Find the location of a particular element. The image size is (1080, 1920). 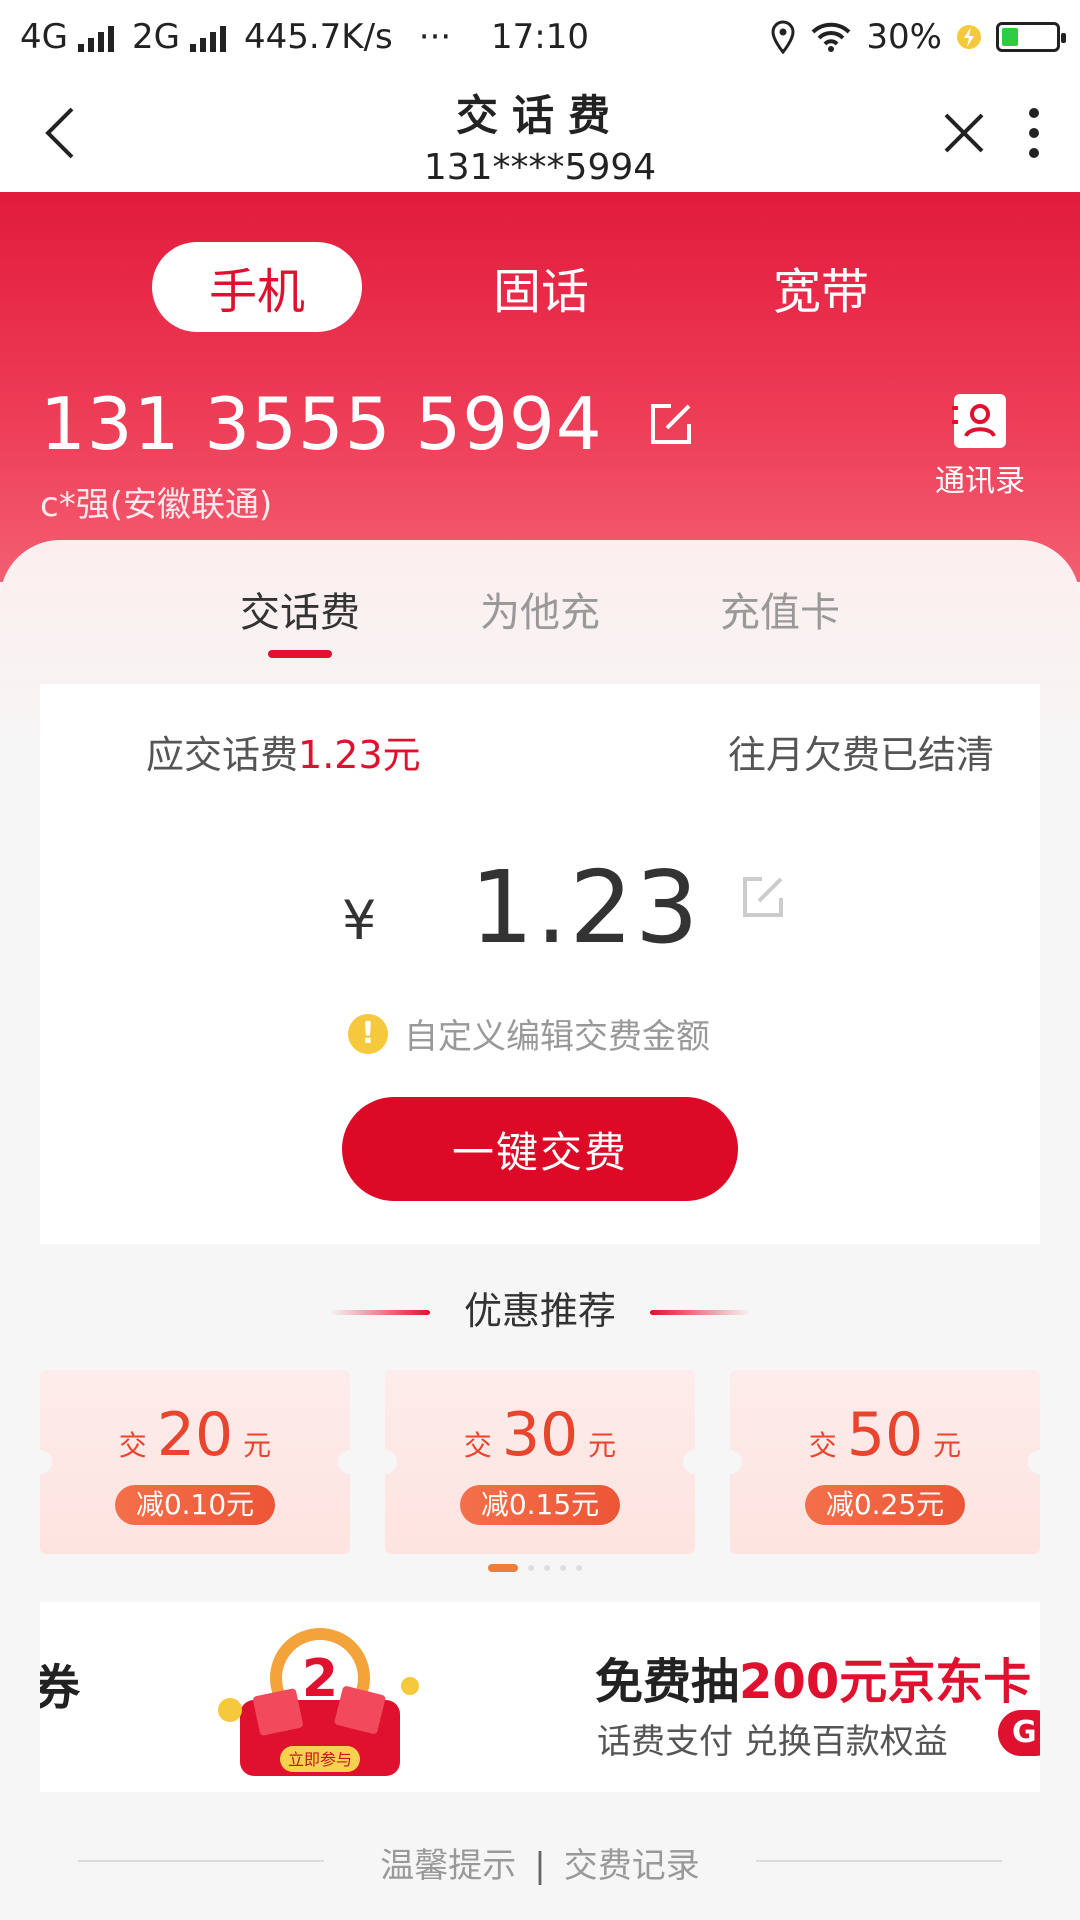

arrears-status: 往月欠费已结清 is located at coordinates (860, 755).